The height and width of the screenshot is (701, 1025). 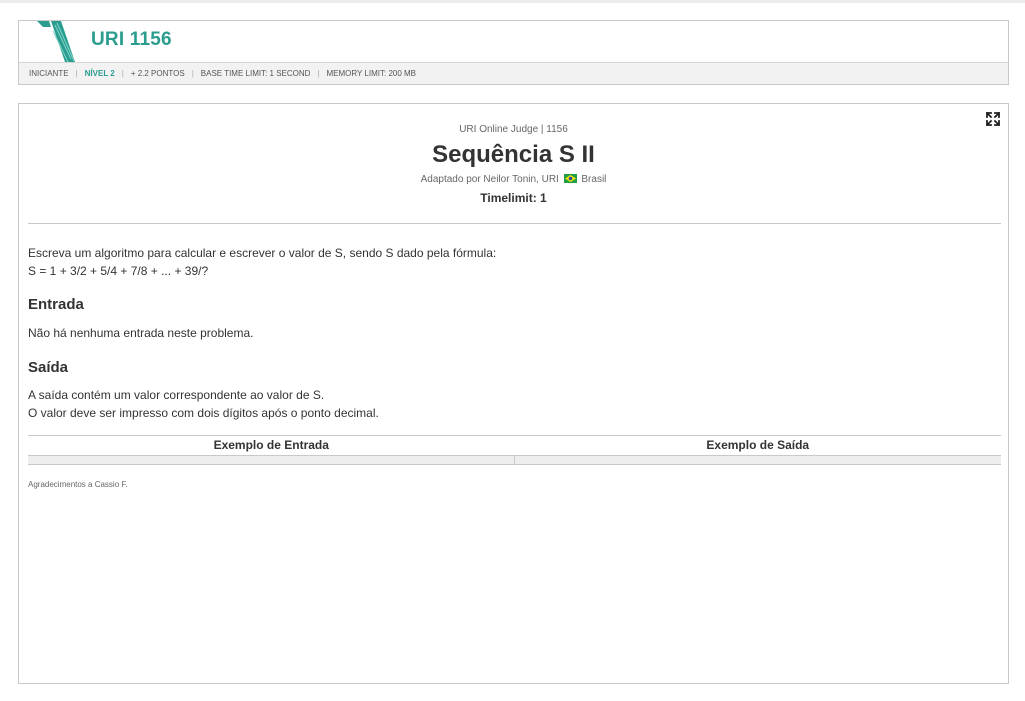 What do you see at coordinates (512, 1) in the screenshot?
I see `top-strip` at bounding box center [512, 1].